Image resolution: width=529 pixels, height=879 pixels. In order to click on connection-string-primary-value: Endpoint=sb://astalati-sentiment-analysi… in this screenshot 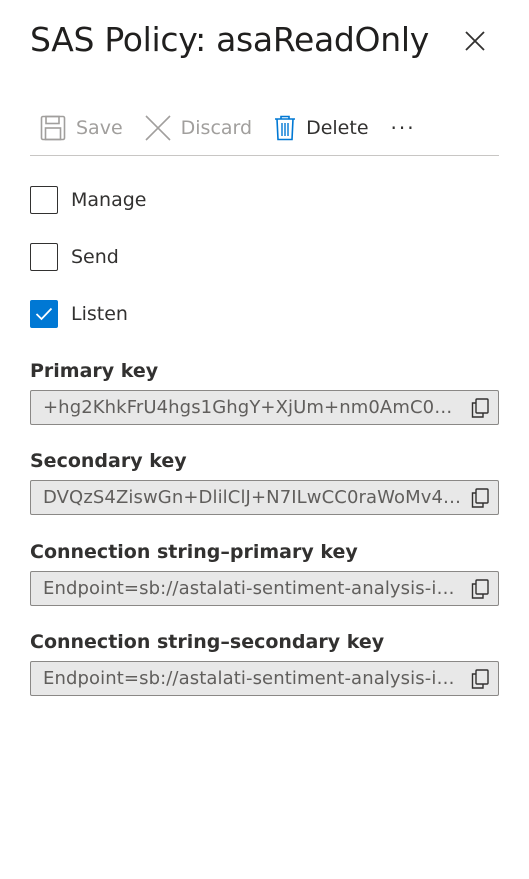, I will do `click(252, 588)`.